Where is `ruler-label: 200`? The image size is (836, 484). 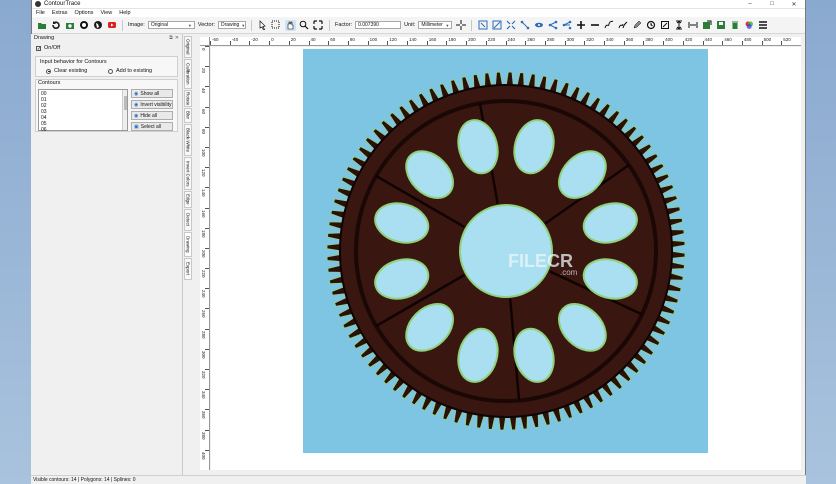
ruler-label: 200 is located at coordinates (472, 39).